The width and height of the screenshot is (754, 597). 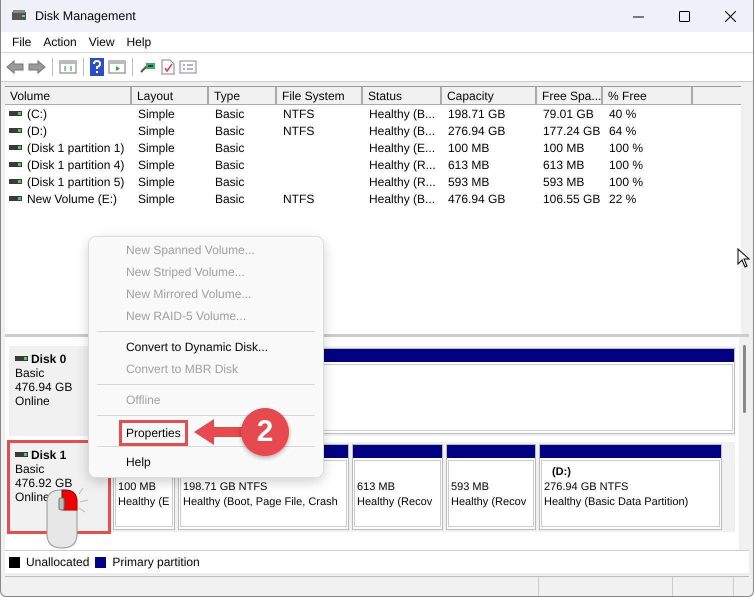 I want to click on table-cell: New Volume (E:), so click(x=72, y=199).